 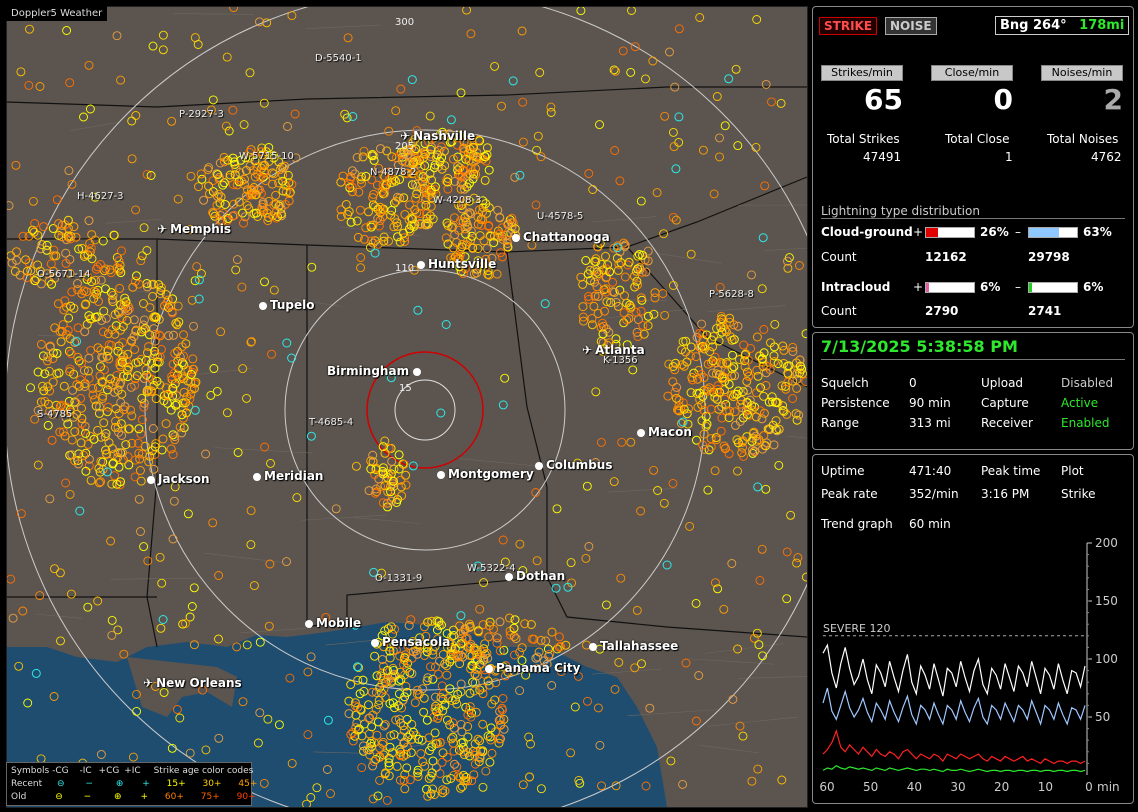 What do you see at coordinates (930, 524) in the screenshot?
I see `trend-graph-value: 60 min` at bounding box center [930, 524].